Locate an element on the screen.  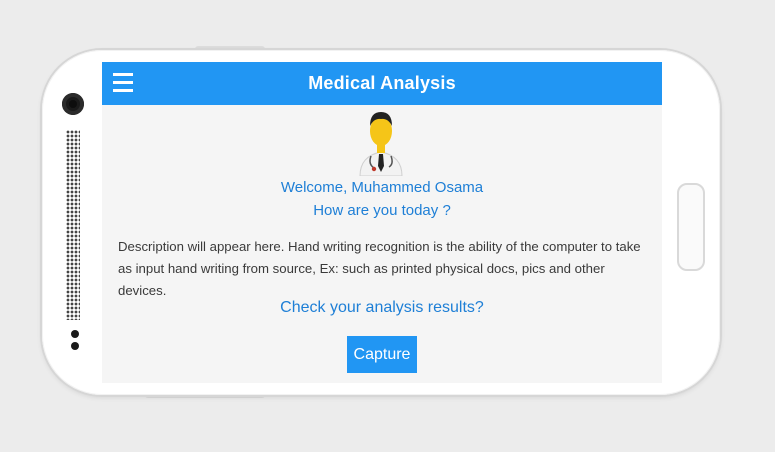
front-camera is located at coordinates (73, 104).